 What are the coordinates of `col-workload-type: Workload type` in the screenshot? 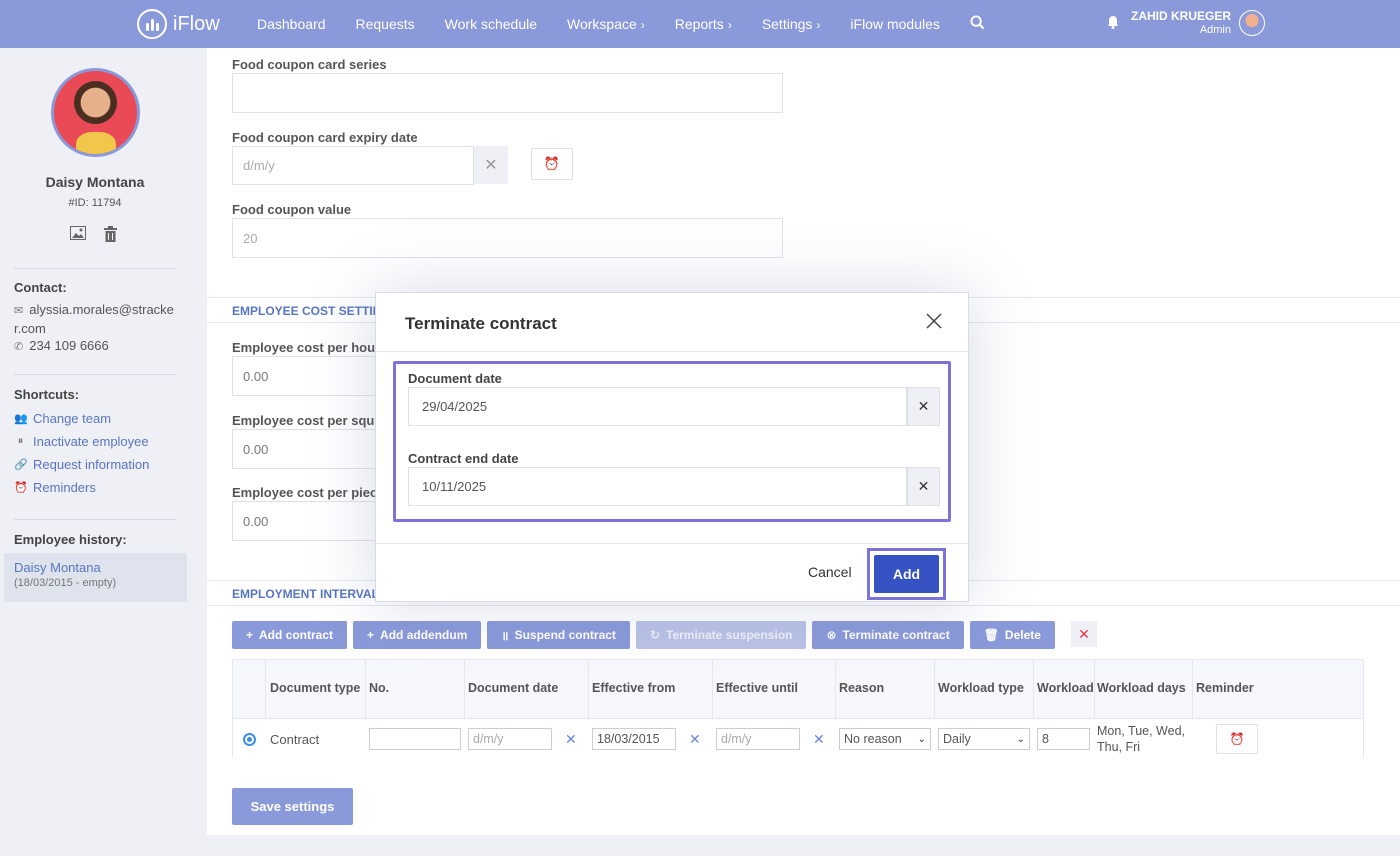 It's located at (981, 688).